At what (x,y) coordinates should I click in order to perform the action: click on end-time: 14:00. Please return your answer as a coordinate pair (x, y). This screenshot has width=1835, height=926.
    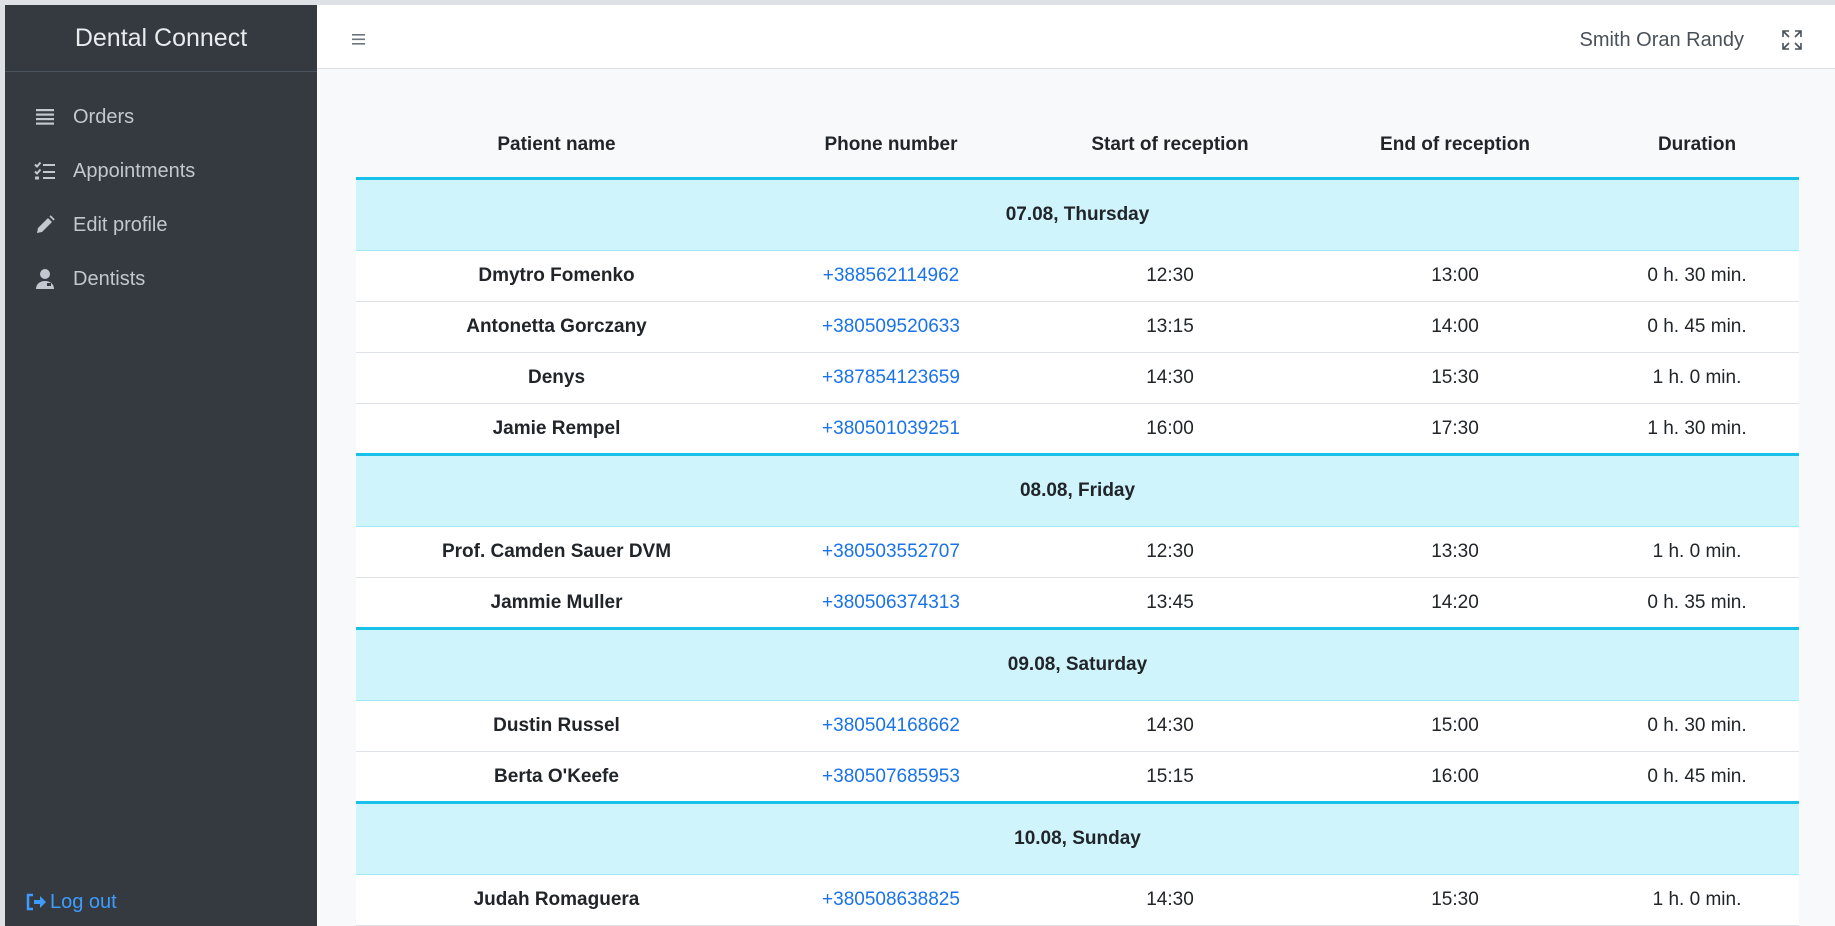
    Looking at the image, I should click on (1455, 327).